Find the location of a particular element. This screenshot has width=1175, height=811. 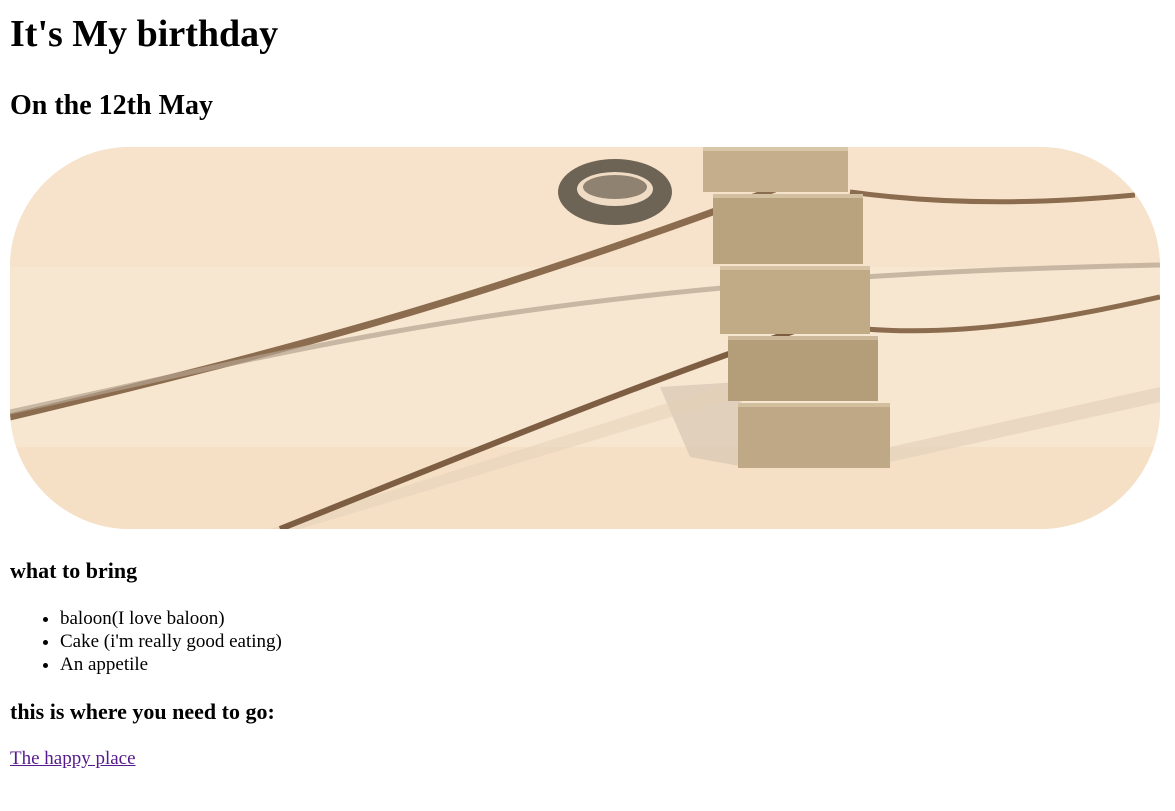

list-item: An appetile is located at coordinates (612, 664).